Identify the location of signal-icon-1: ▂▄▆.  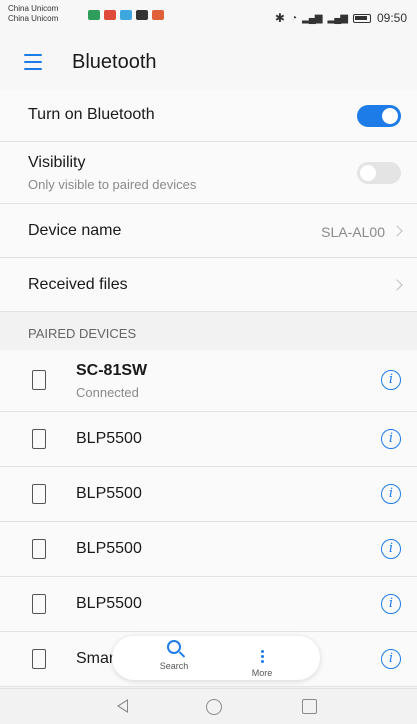
(312, 18).